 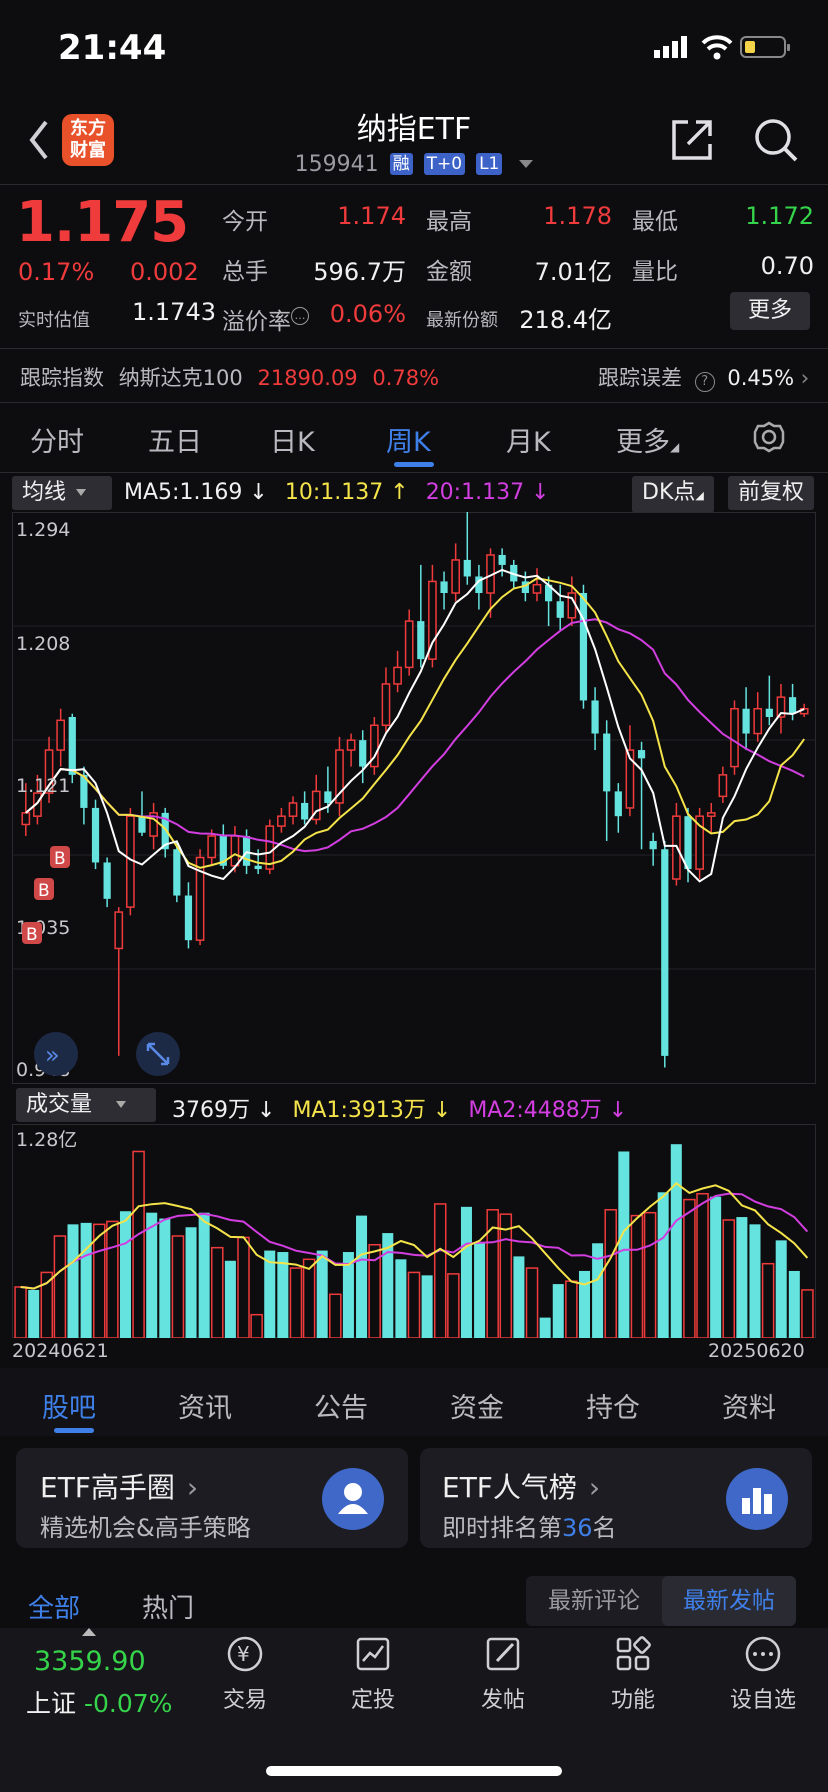 What do you see at coordinates (757, 1499) in the screenshot?
I see `ranking-icon` at bounding box center [757, 1499].